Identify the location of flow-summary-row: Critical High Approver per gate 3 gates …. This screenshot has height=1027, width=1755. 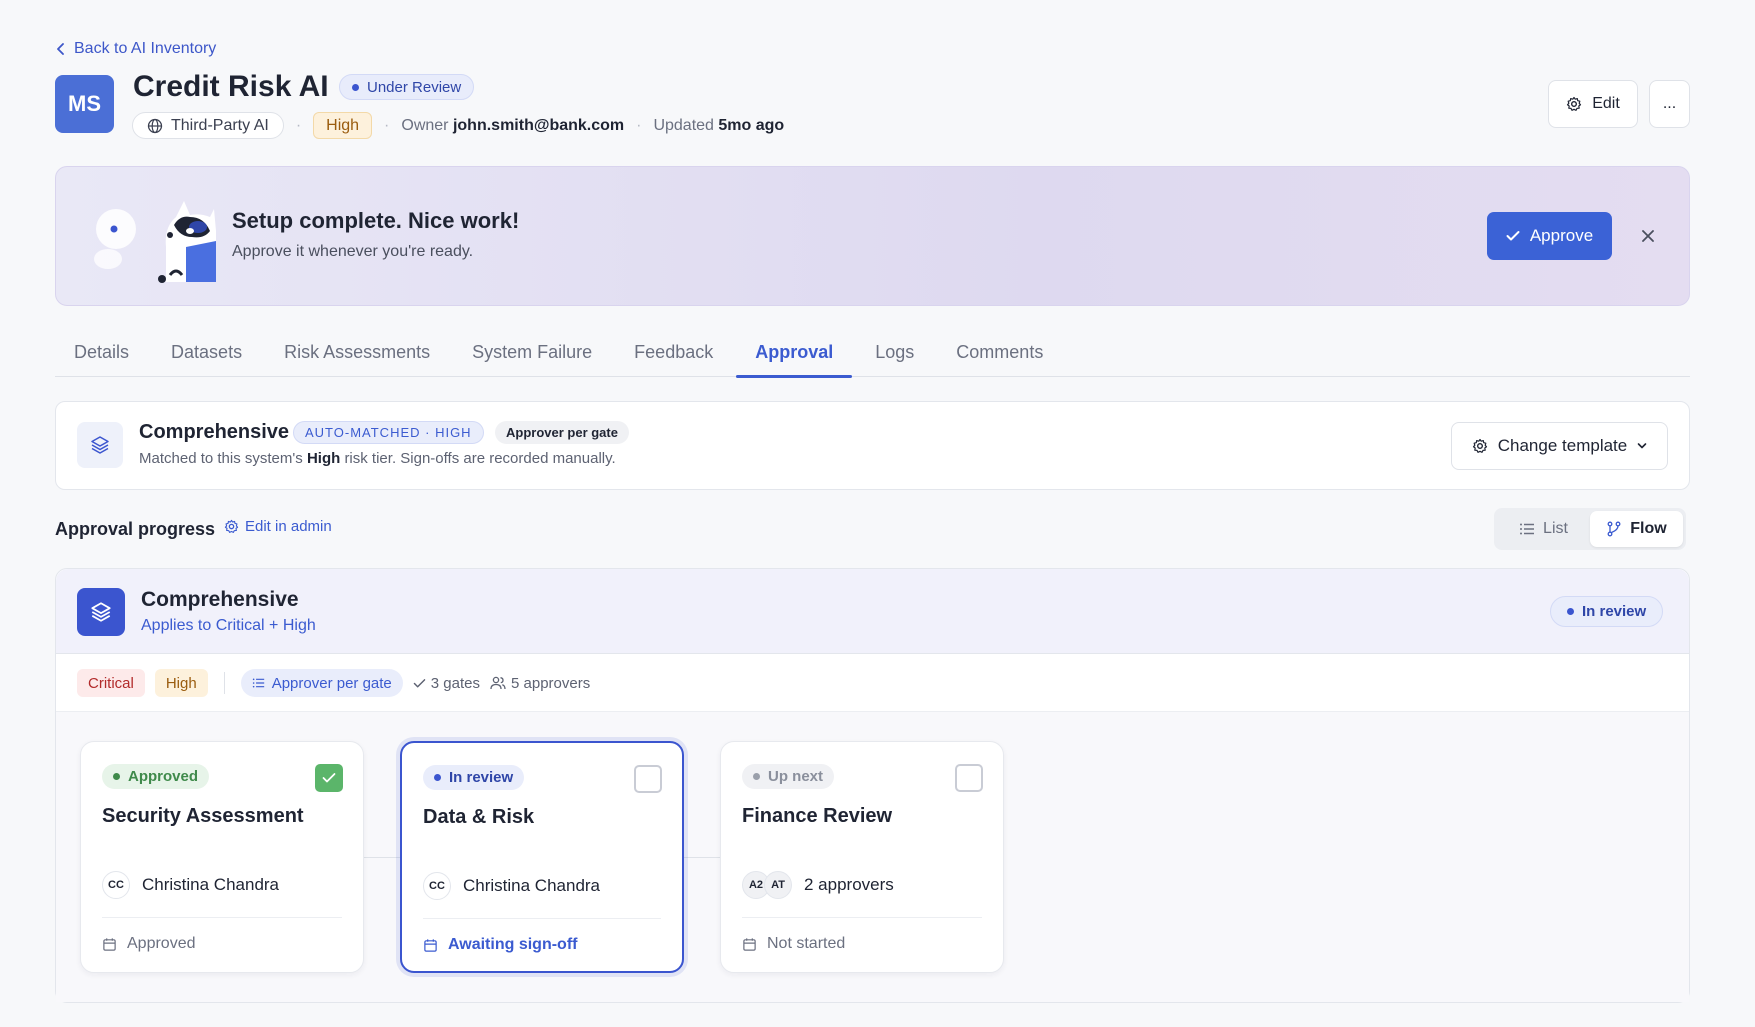
(333, 683).